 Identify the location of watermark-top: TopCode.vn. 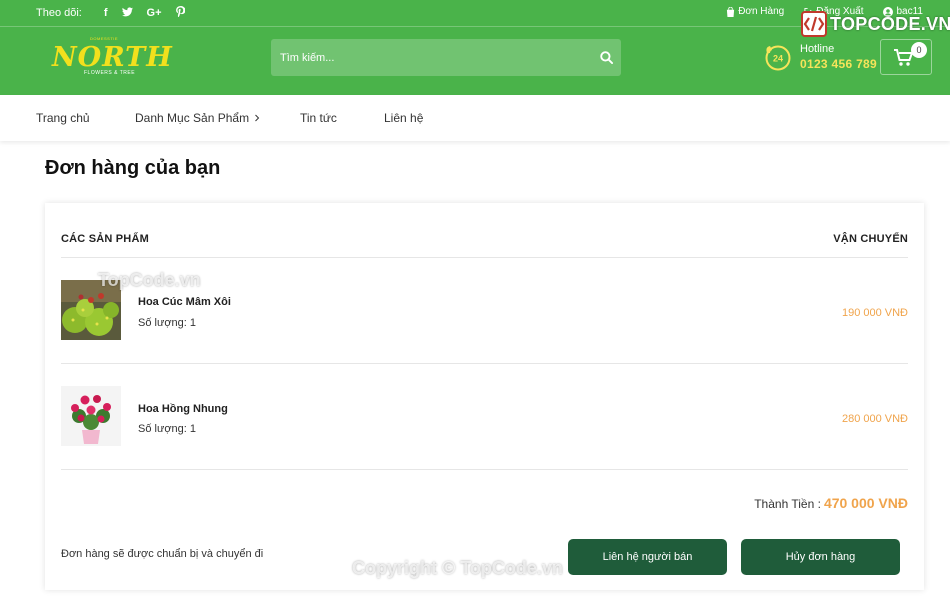
(149, 280).